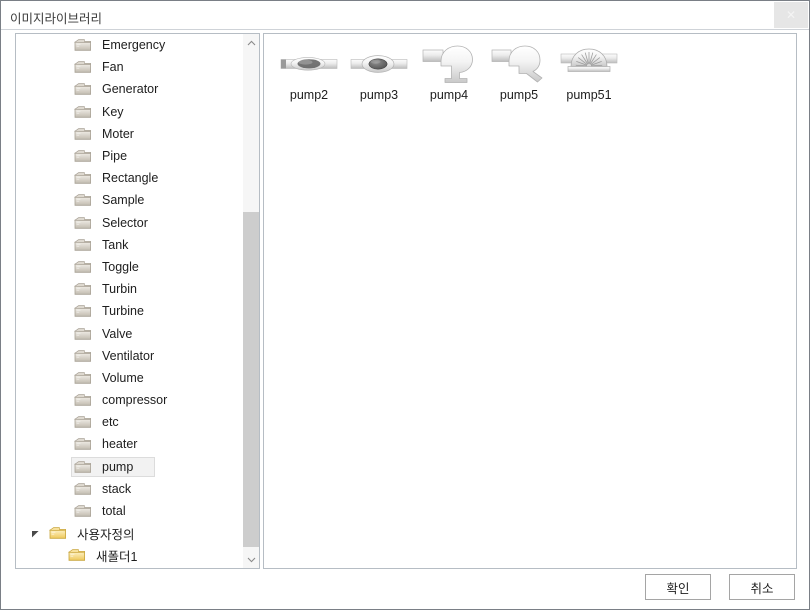 This screenshot has height=610, width=810. What do you see at coordinates (35, 533) in the screenshot?
I see `expand-toggle` at bounding box center [35, 533].